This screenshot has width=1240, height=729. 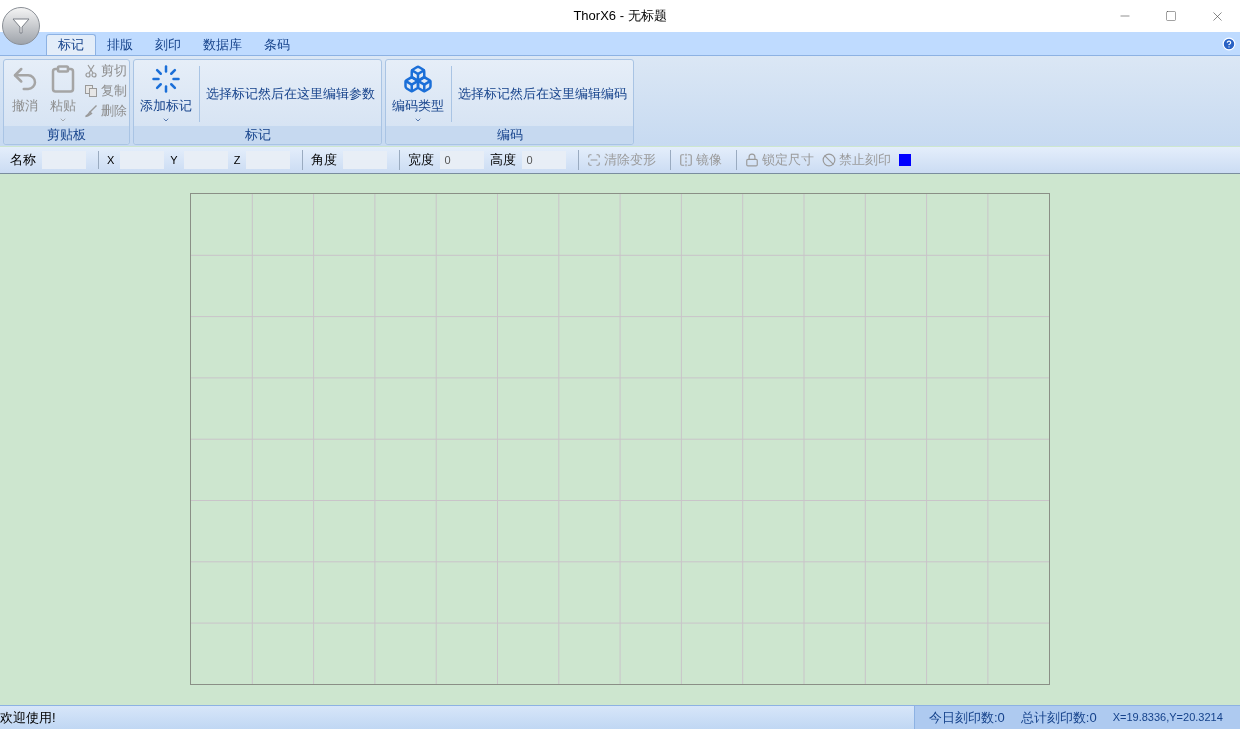 I want to click on ribbon-tab: 条码, so click(x=277, y=44).